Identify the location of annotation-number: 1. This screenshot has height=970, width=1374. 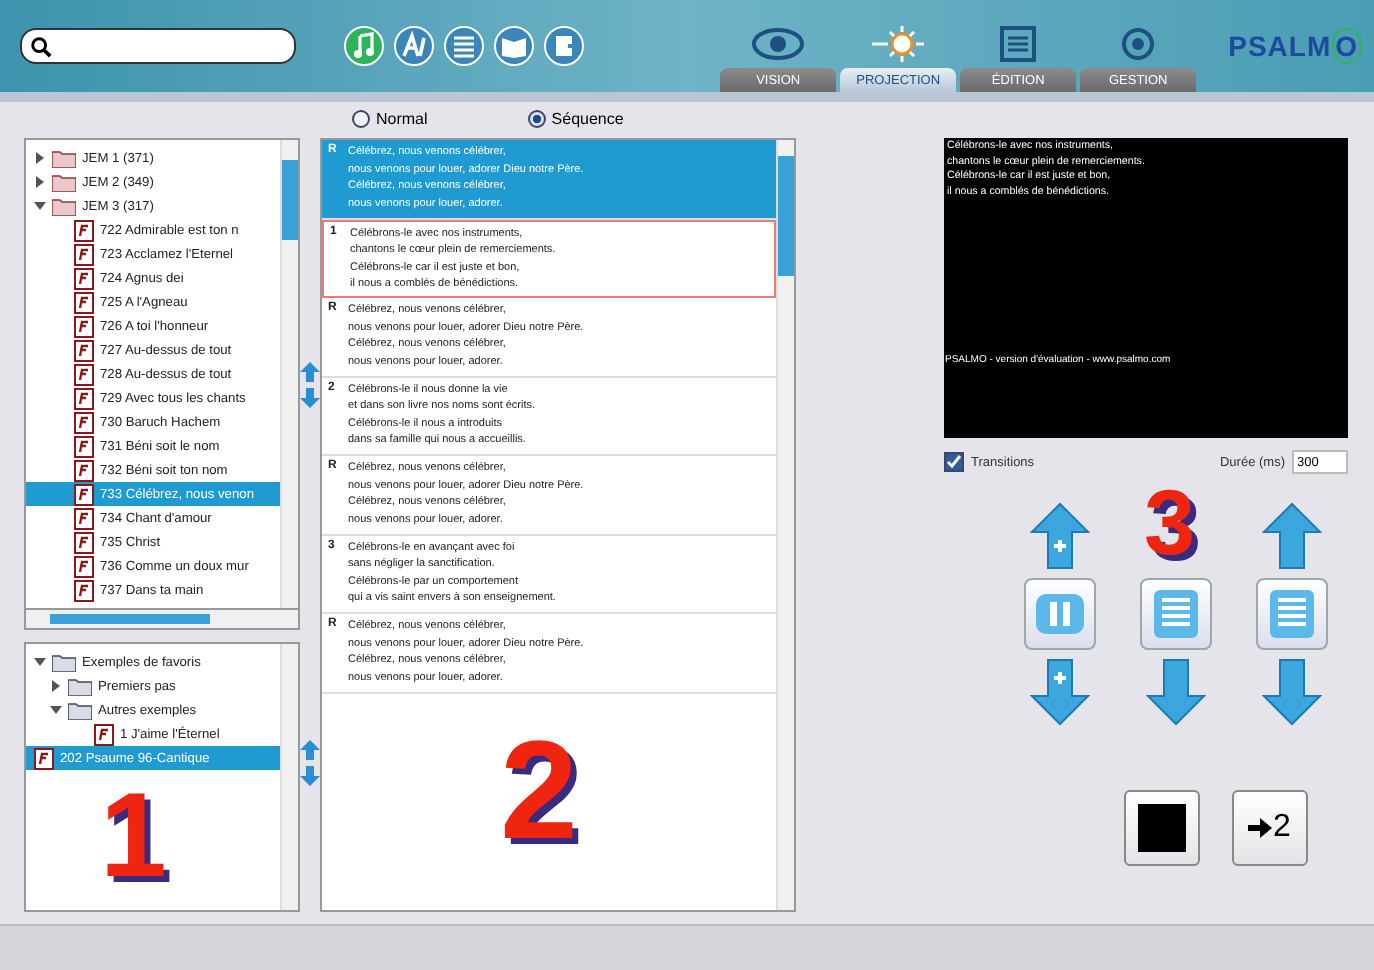
(133, 836).